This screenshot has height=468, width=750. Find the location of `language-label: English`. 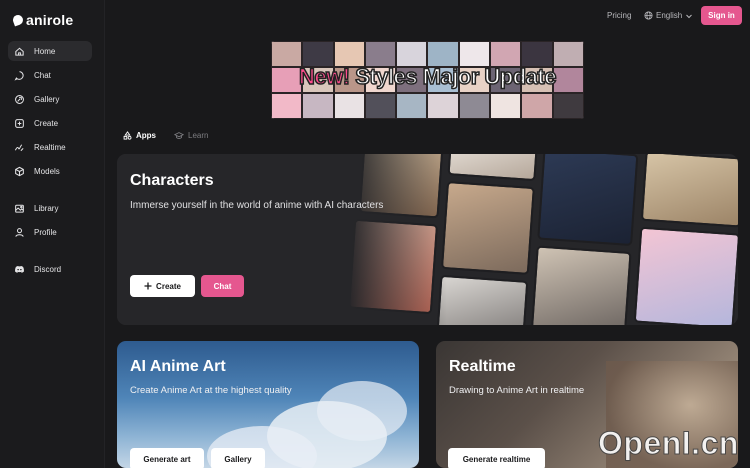

language-label: English is located at coordinates (669, 15).